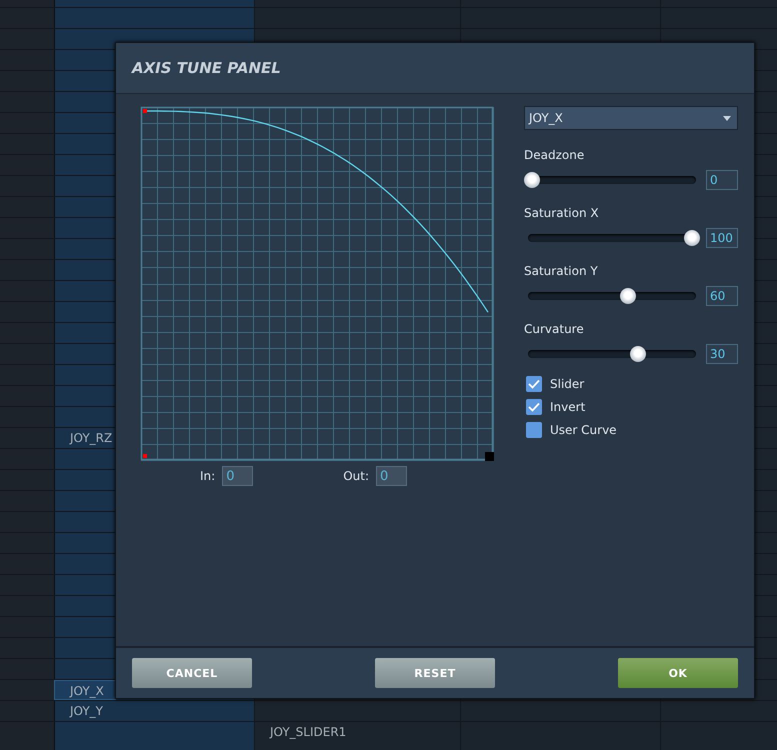 The width and height of the screenshot is (777, 750). I want to click on dialog-title: AXIS TUNE PANEL, so click(206, 68).